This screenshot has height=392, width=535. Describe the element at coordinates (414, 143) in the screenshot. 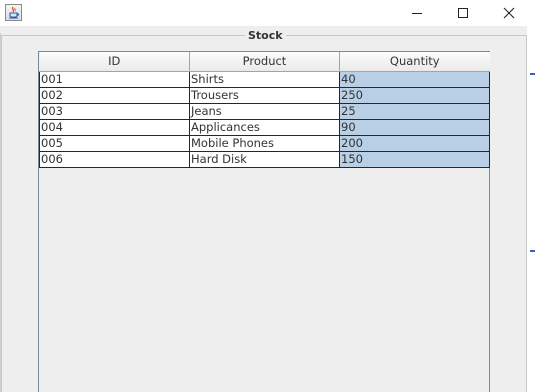

I see `cell-quantity: 200` at that location.